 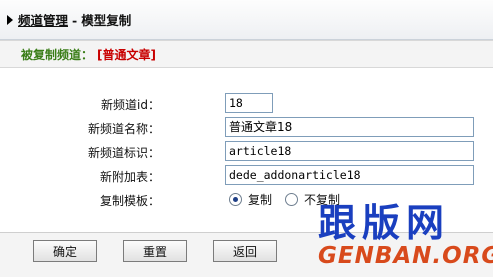 I want to click on copy-template-no-radio, so click(x=292, y=199).